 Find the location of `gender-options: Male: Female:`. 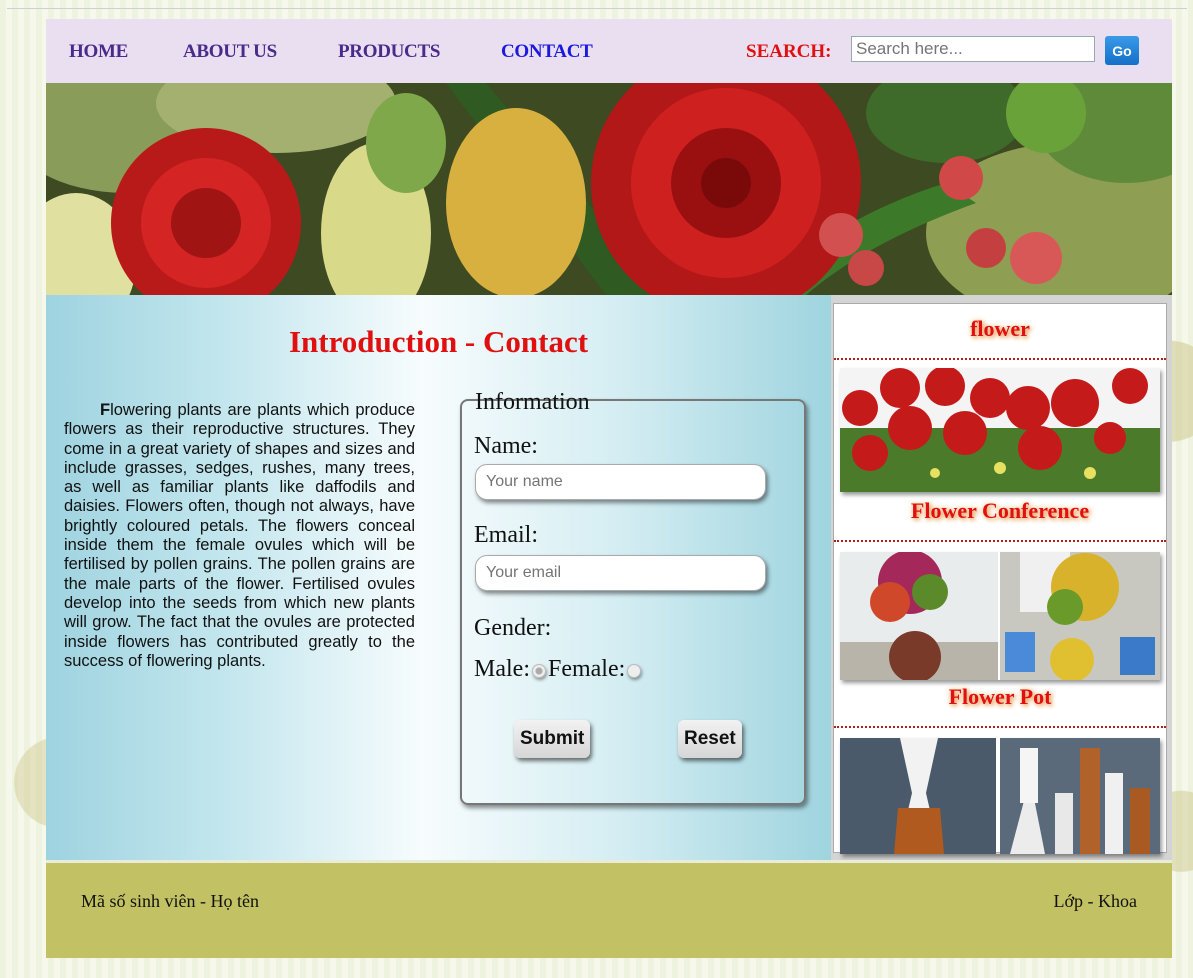

gender-options: Male: Female: is located at coordinates (558, 669).